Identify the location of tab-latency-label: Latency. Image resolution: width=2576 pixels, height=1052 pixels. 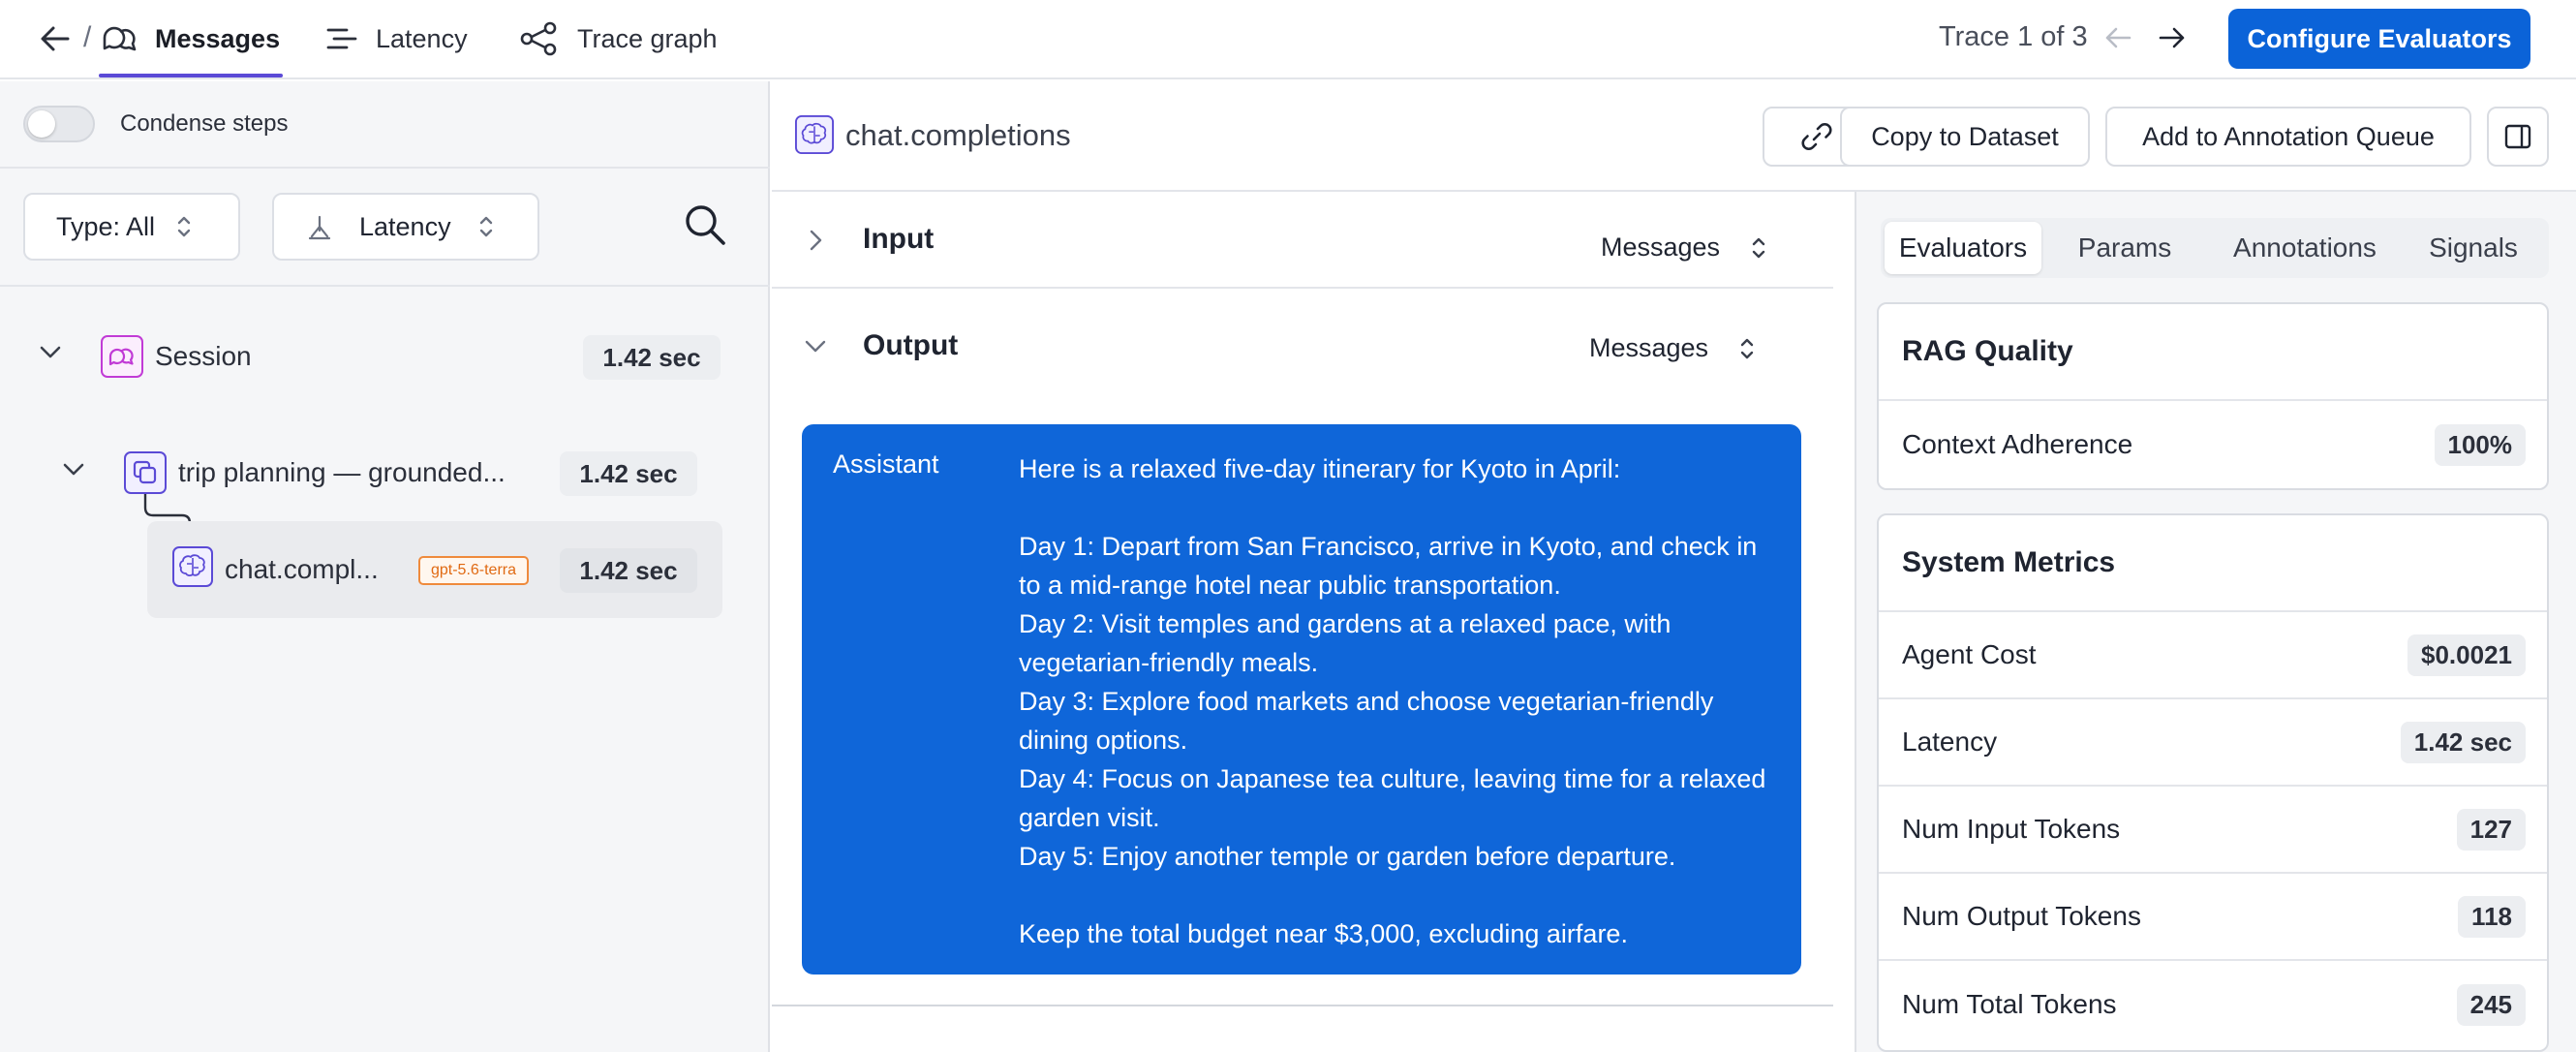
(422, 38).